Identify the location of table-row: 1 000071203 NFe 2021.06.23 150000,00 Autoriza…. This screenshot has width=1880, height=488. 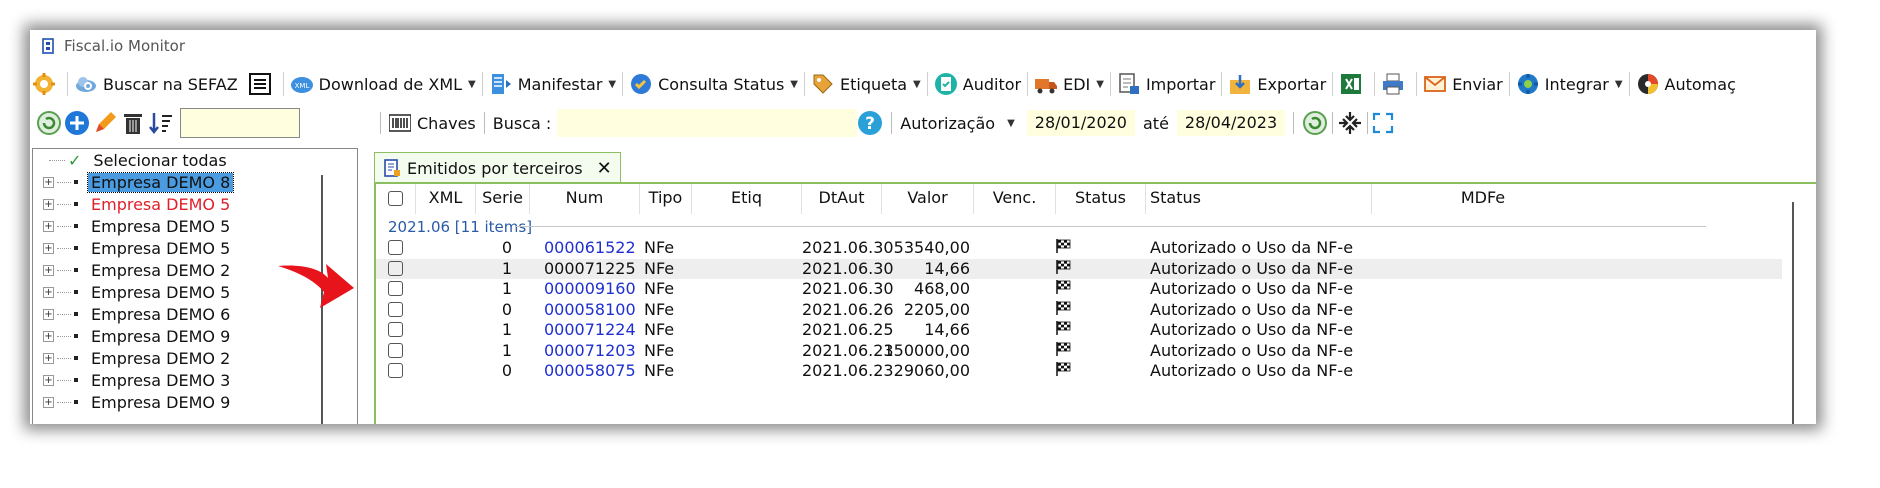
(1079, 351).